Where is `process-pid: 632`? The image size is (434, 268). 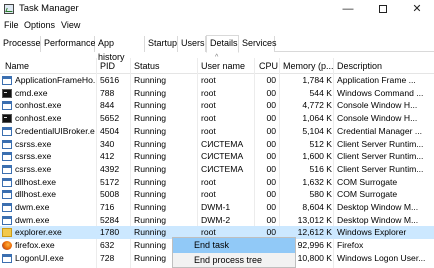
process-pid: 632 is located at coordinates (107, 245).